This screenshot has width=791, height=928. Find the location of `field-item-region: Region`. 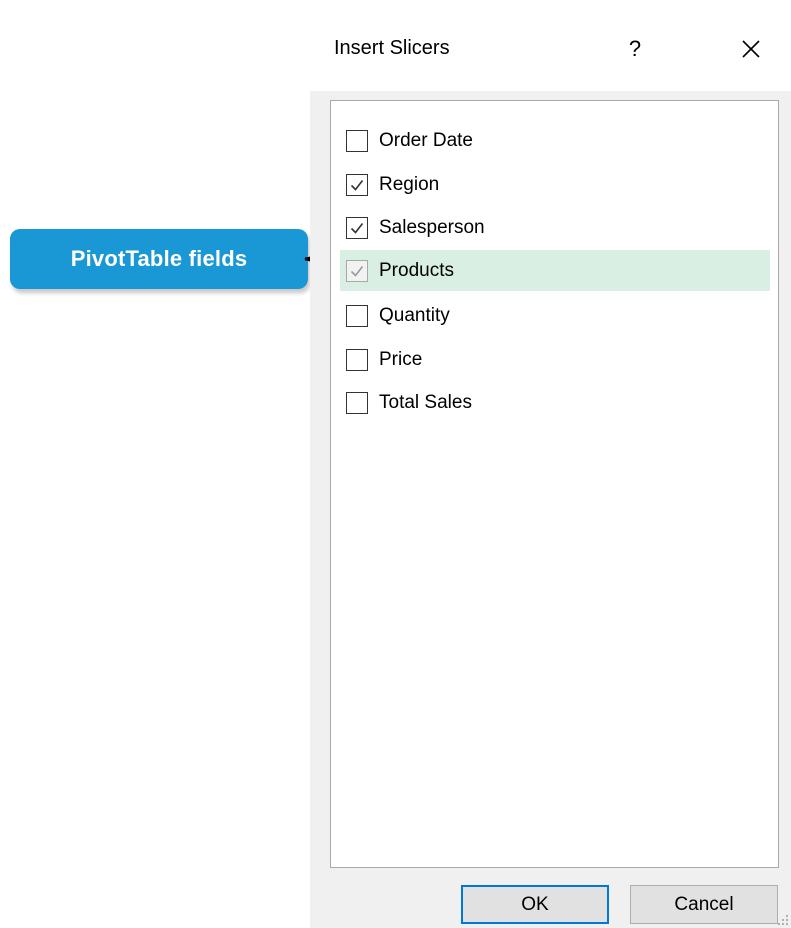

field-item-region: Region is located at coordinates (555, 184).